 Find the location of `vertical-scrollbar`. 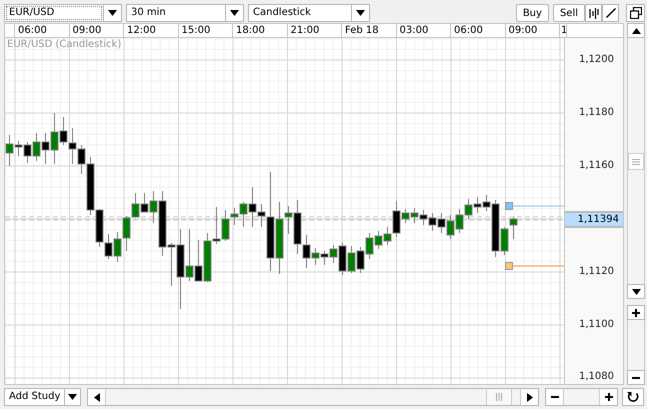

vertical-scrollbar is located at coordinates (636, 161).